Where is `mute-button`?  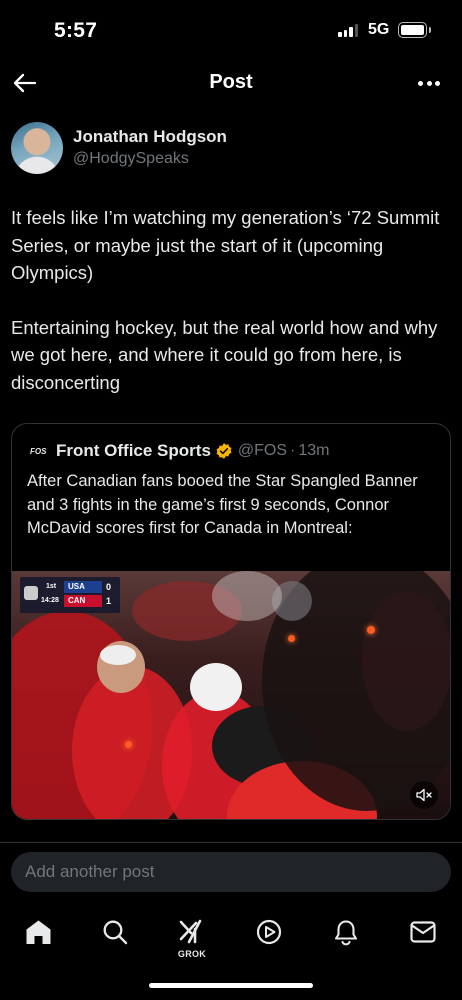
mute-button is located at coordinates (424, 795).